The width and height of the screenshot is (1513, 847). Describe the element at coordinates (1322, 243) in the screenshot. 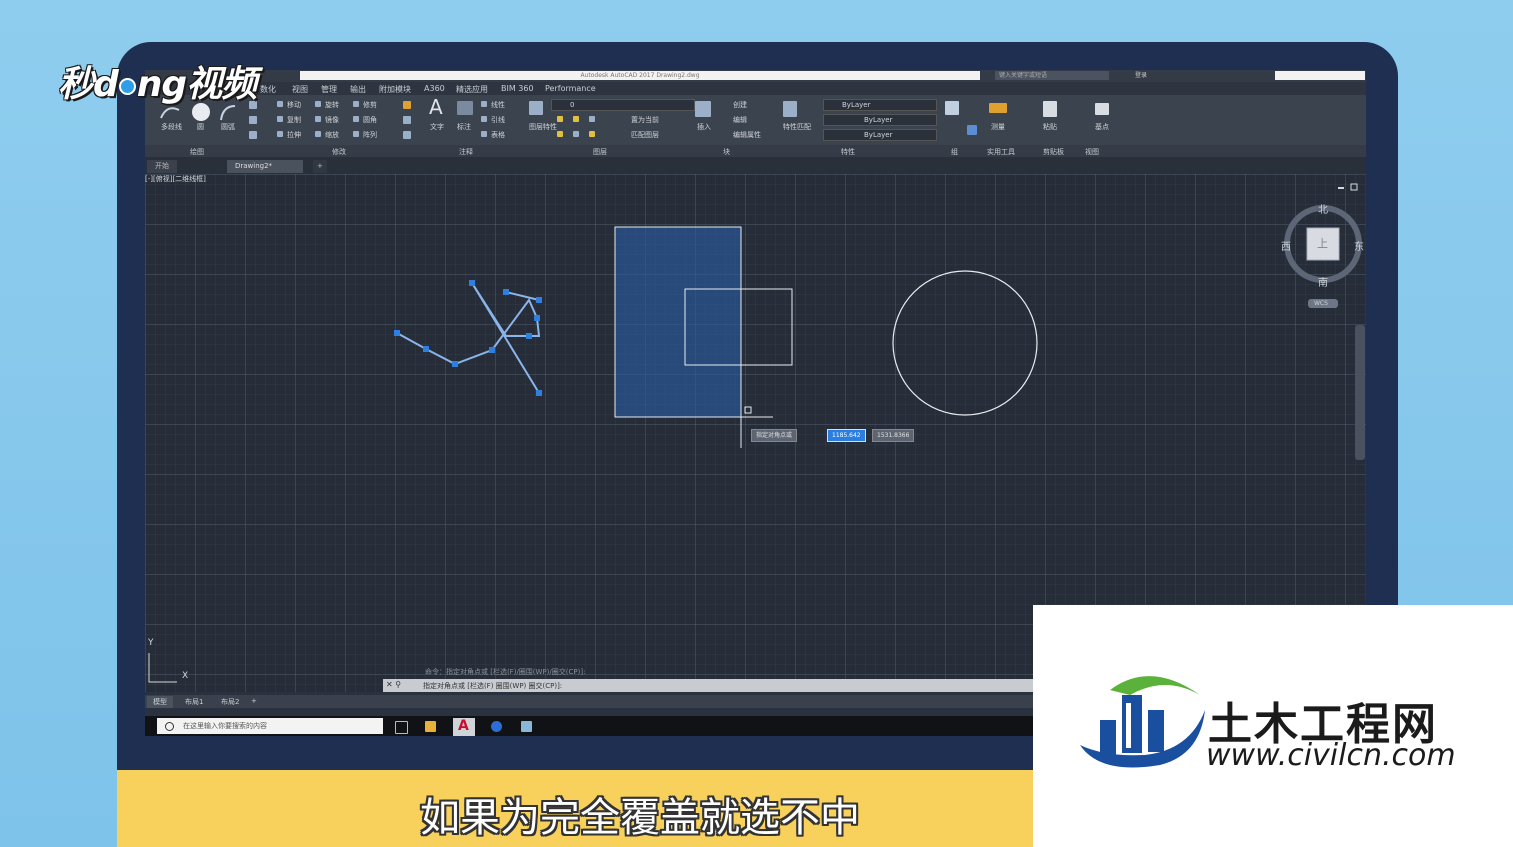

I see `viewcube-top: 上` at that location.